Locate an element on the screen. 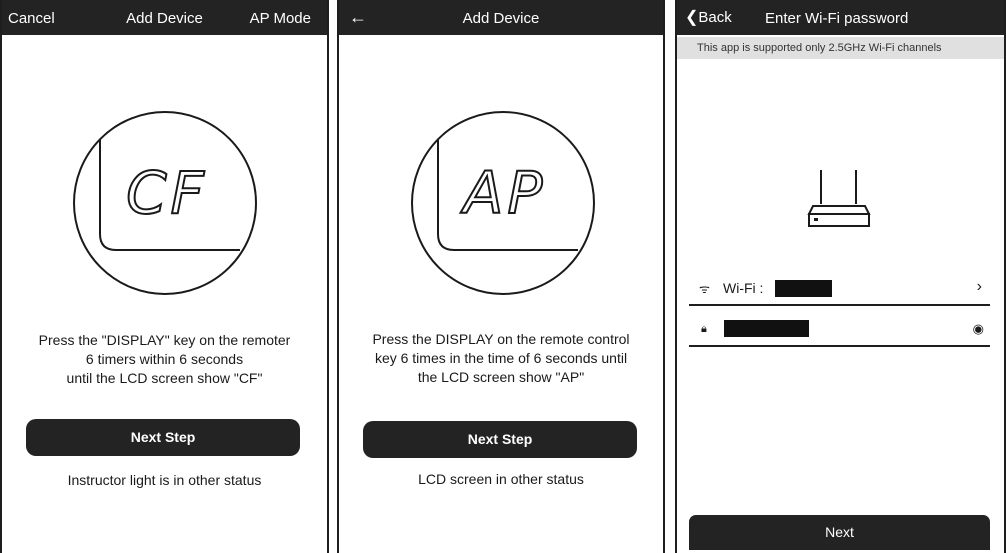 This screenshot has height=553, width=1006. page-title: Add Device is located at coordinates (501, 18).